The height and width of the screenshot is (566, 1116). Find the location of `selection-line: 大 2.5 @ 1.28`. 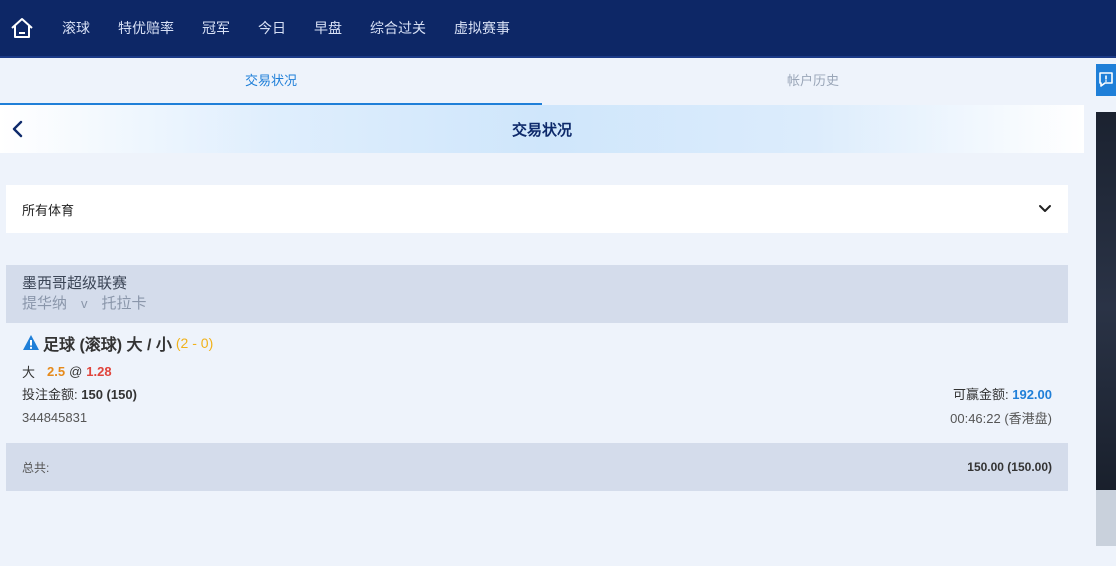

selection-line: 大 2.5 @ 1.28 is located at coordinates (537, 371).